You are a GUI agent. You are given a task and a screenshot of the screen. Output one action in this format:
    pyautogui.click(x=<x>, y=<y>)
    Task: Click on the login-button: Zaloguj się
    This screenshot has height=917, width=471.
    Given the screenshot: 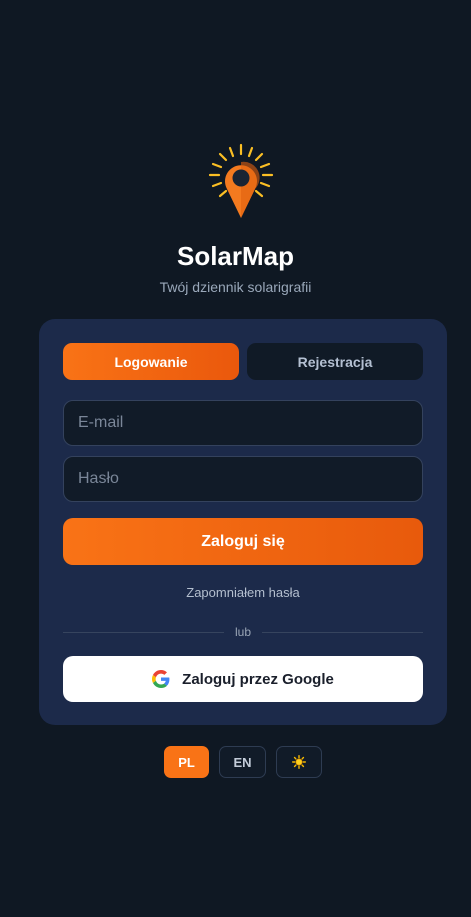 What is the action you would take?
    pyautogui.click(x=243, y=541)
    